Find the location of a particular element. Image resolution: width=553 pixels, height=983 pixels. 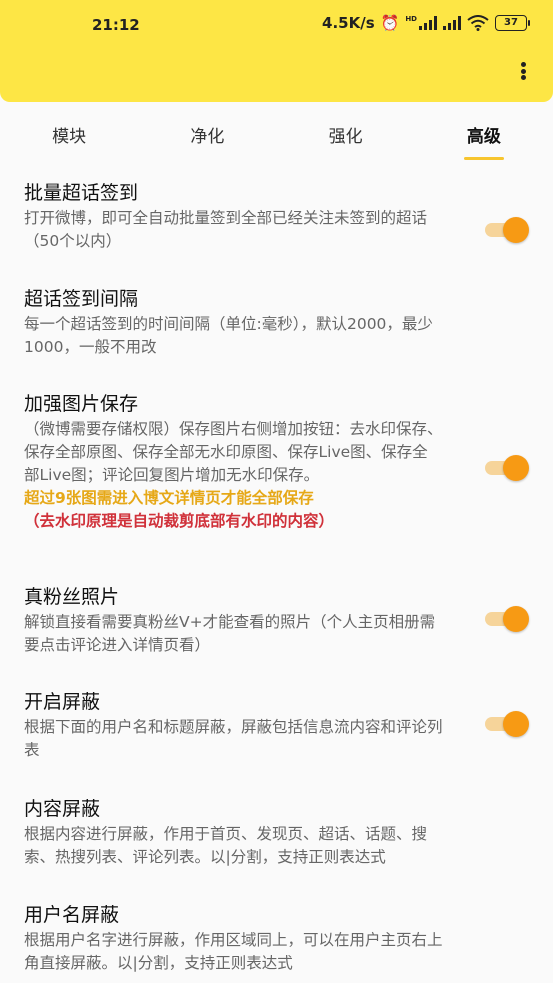

setting-title: 加强图片保存 is located at coordinates (81, 404).